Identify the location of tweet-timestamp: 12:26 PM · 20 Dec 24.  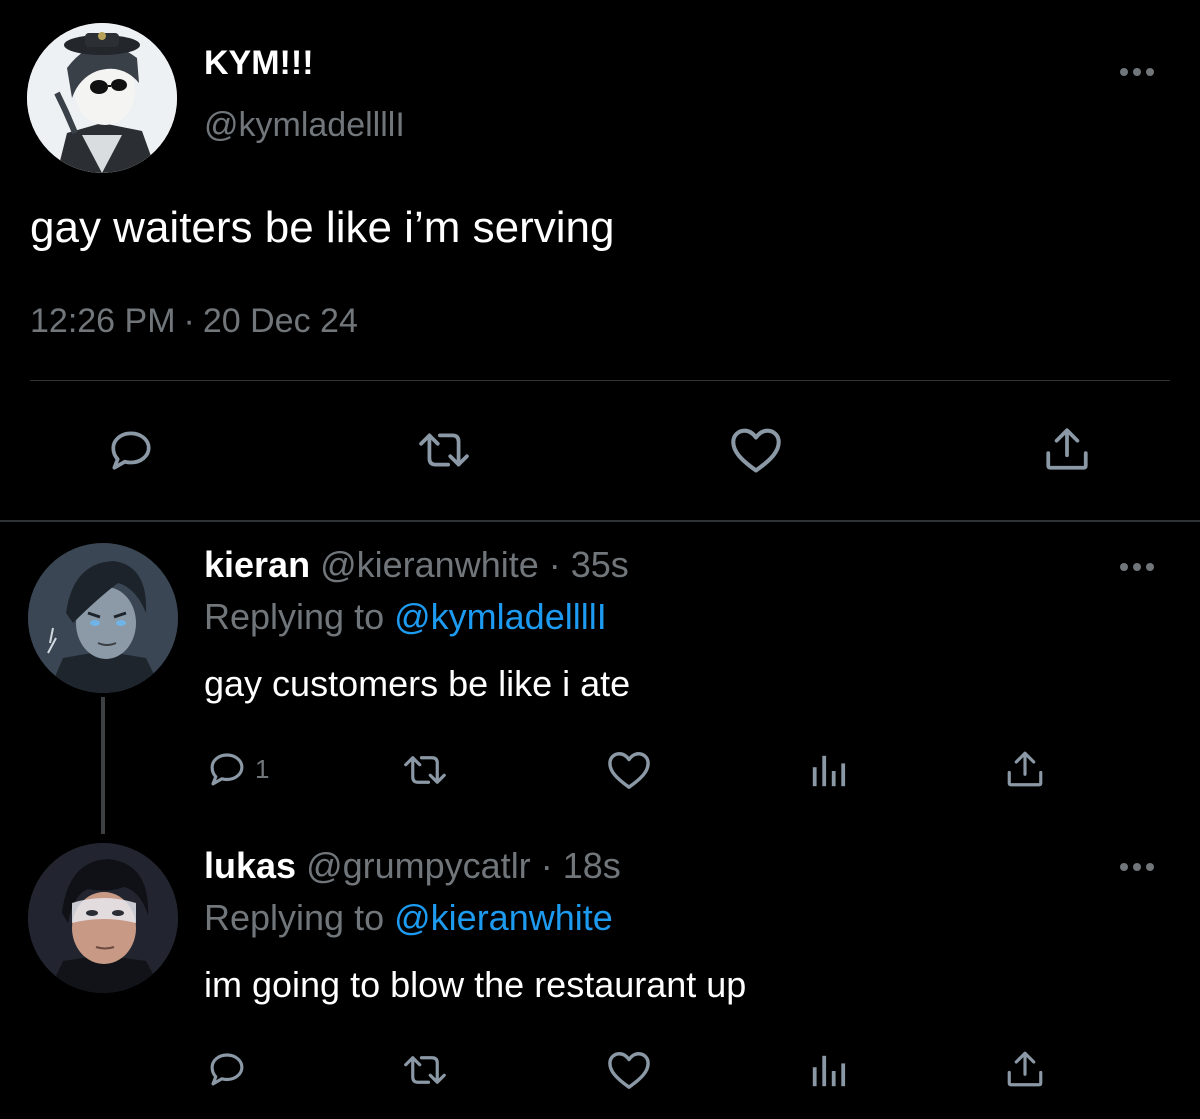
(194, 321).